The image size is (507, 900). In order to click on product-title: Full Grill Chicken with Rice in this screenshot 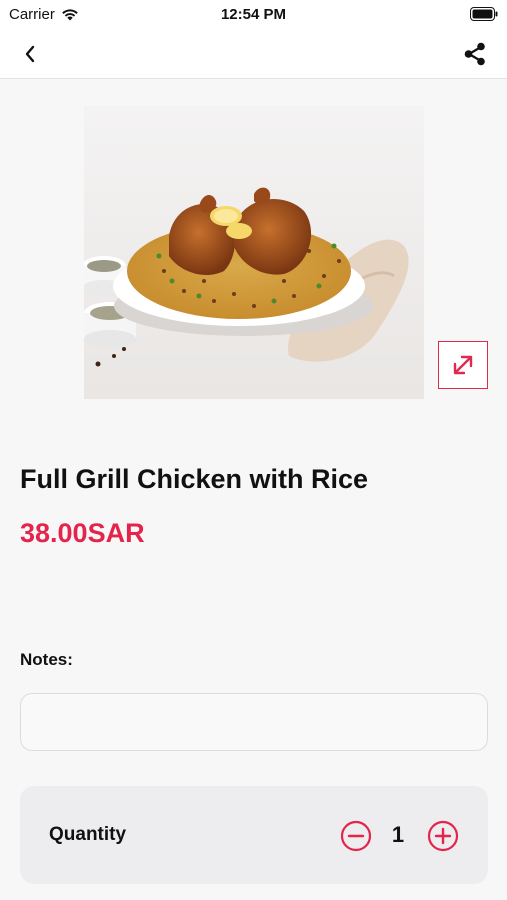, I will do `click(194, 479)`.